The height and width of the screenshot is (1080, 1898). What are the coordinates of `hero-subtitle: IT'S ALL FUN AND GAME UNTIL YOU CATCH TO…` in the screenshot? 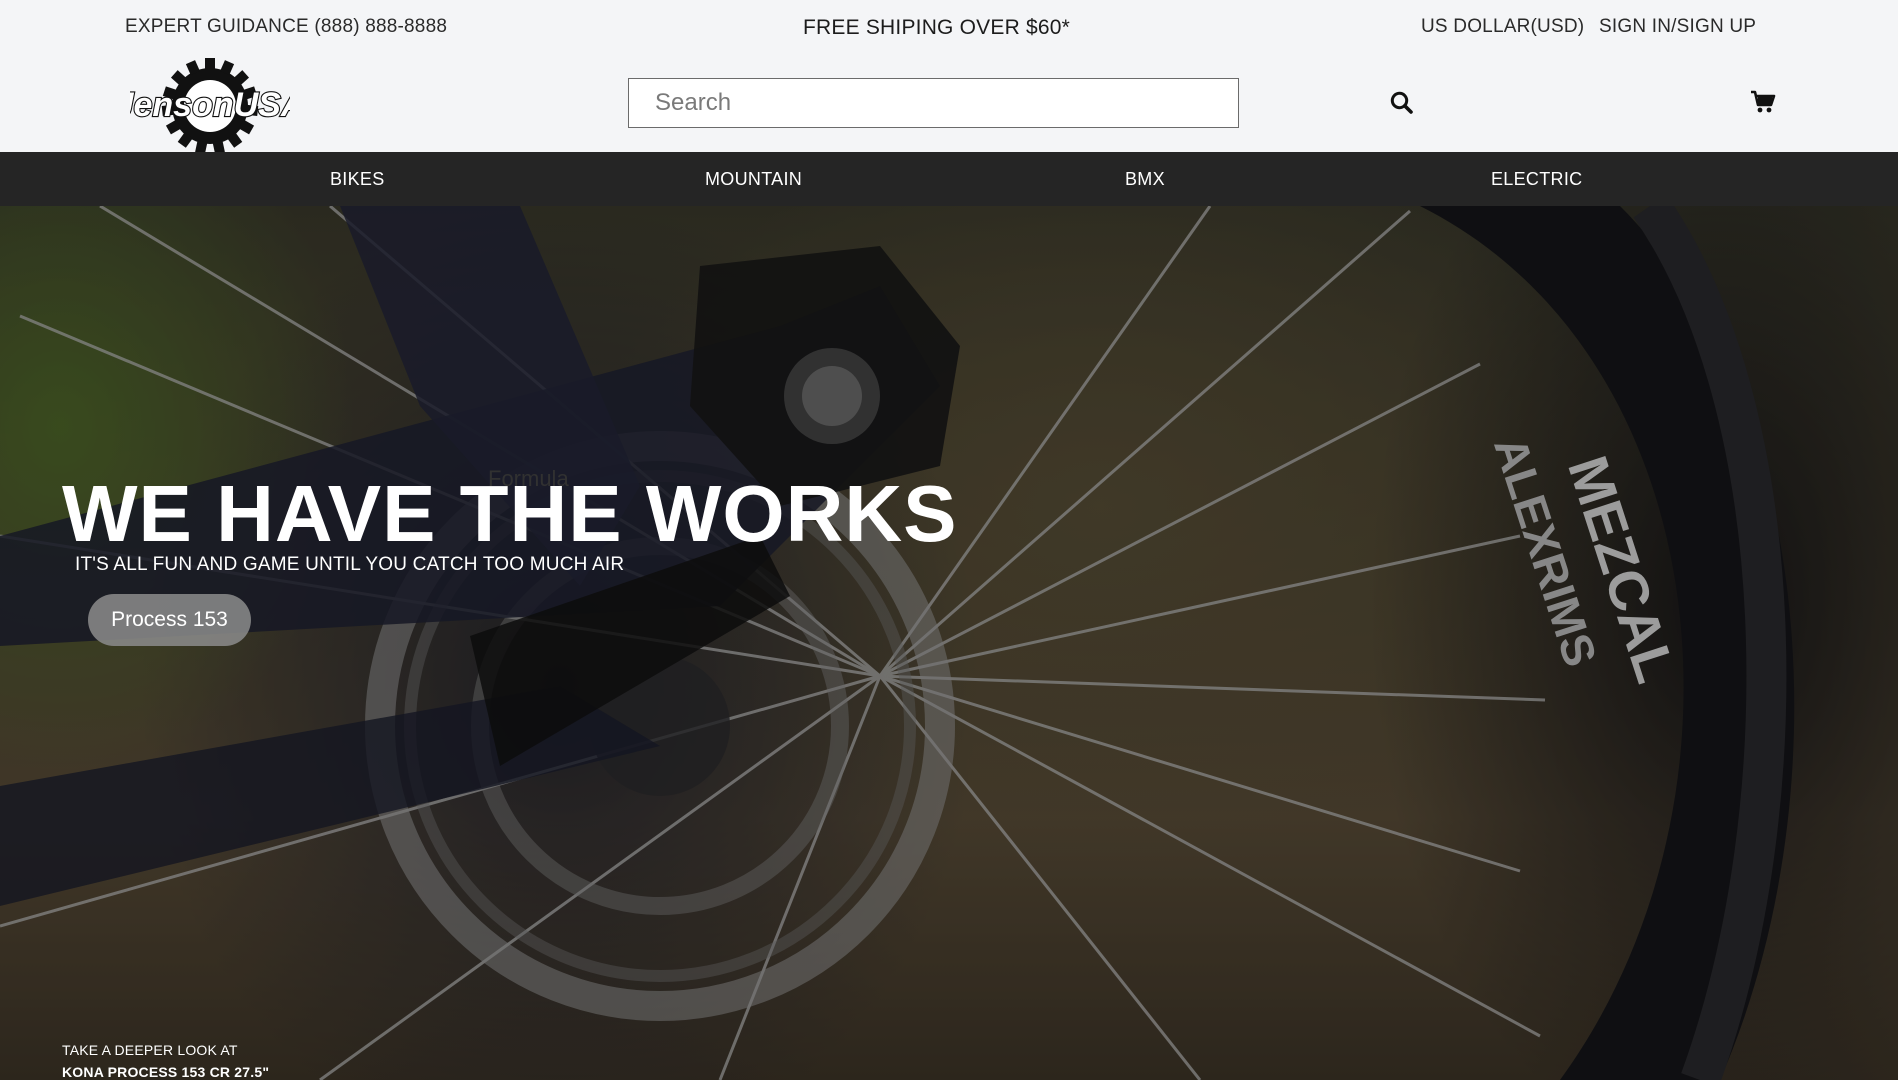 It's located at (350, 564).